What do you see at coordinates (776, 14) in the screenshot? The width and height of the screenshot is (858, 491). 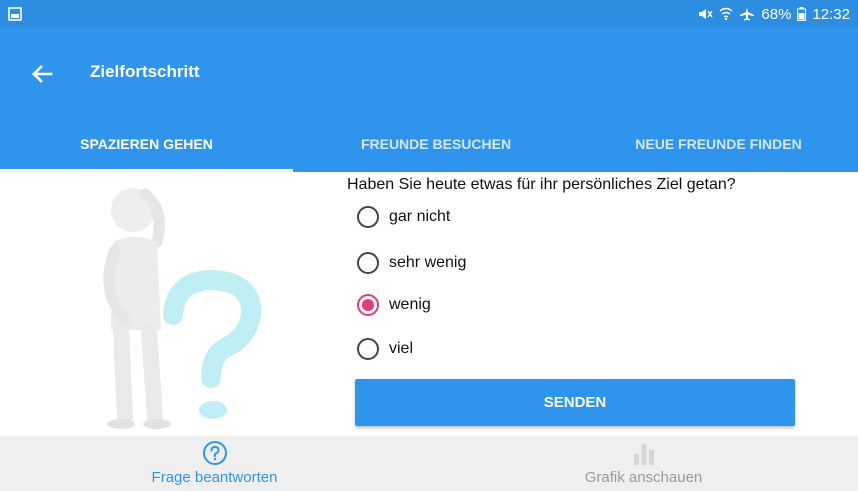 I see `battery-percentage: 68%` at bounding box center [776, 14].